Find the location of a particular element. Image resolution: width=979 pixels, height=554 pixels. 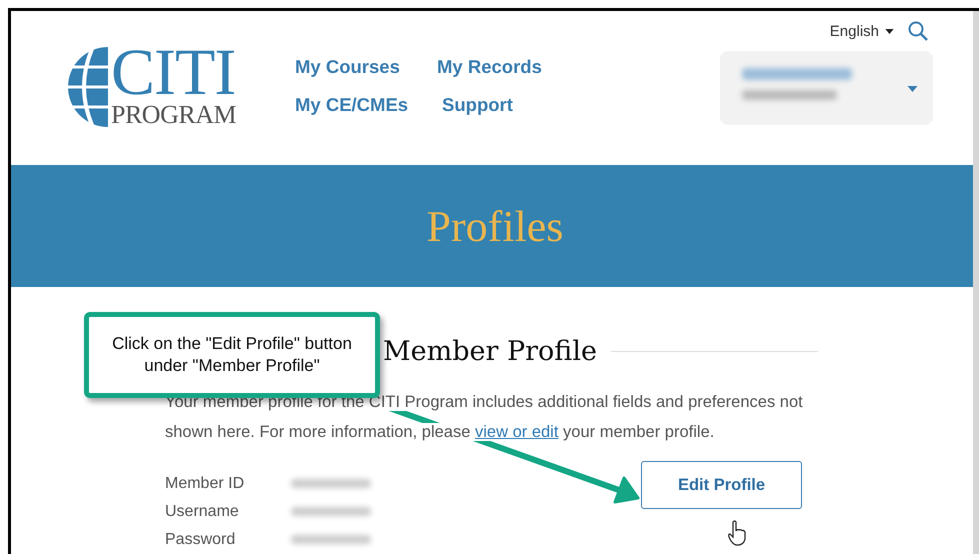

nav-link: My Records is located at coordinates (497, 67).